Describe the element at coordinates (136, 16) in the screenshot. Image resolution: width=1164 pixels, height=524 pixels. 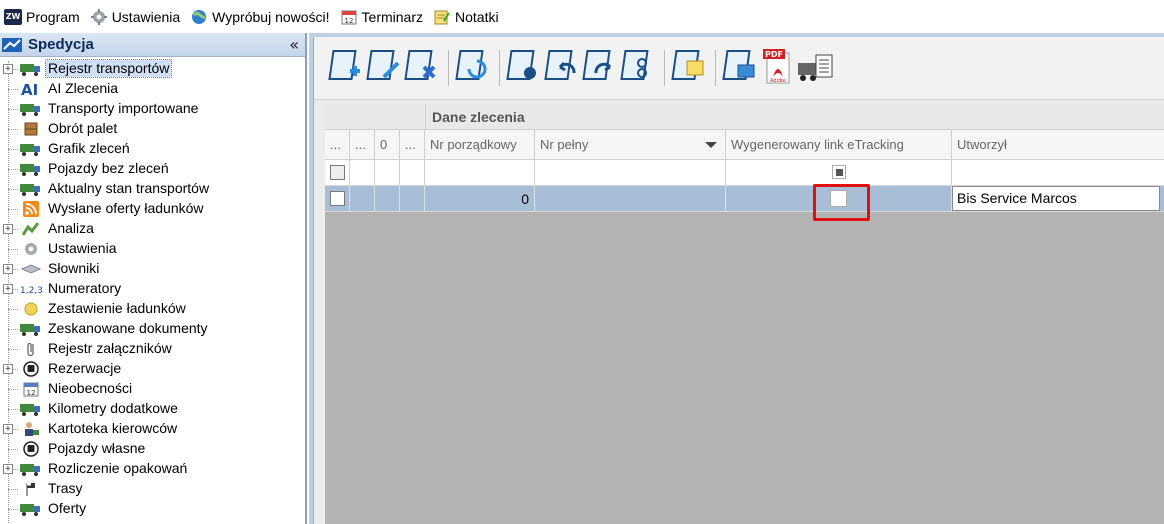
I see `menu-ustawienia: Ustawienia` at that location.